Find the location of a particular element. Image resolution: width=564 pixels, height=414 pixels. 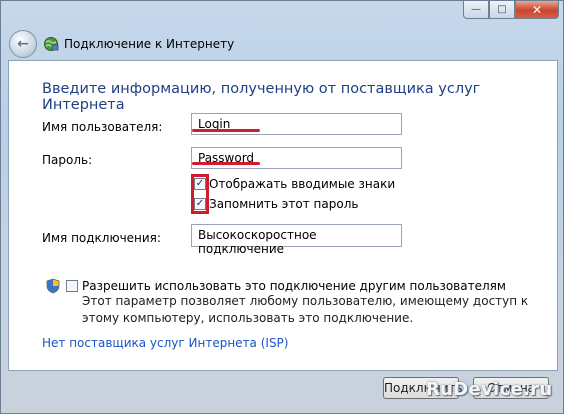

allow-other-users-checkbox is located at coordinates (72, 286).